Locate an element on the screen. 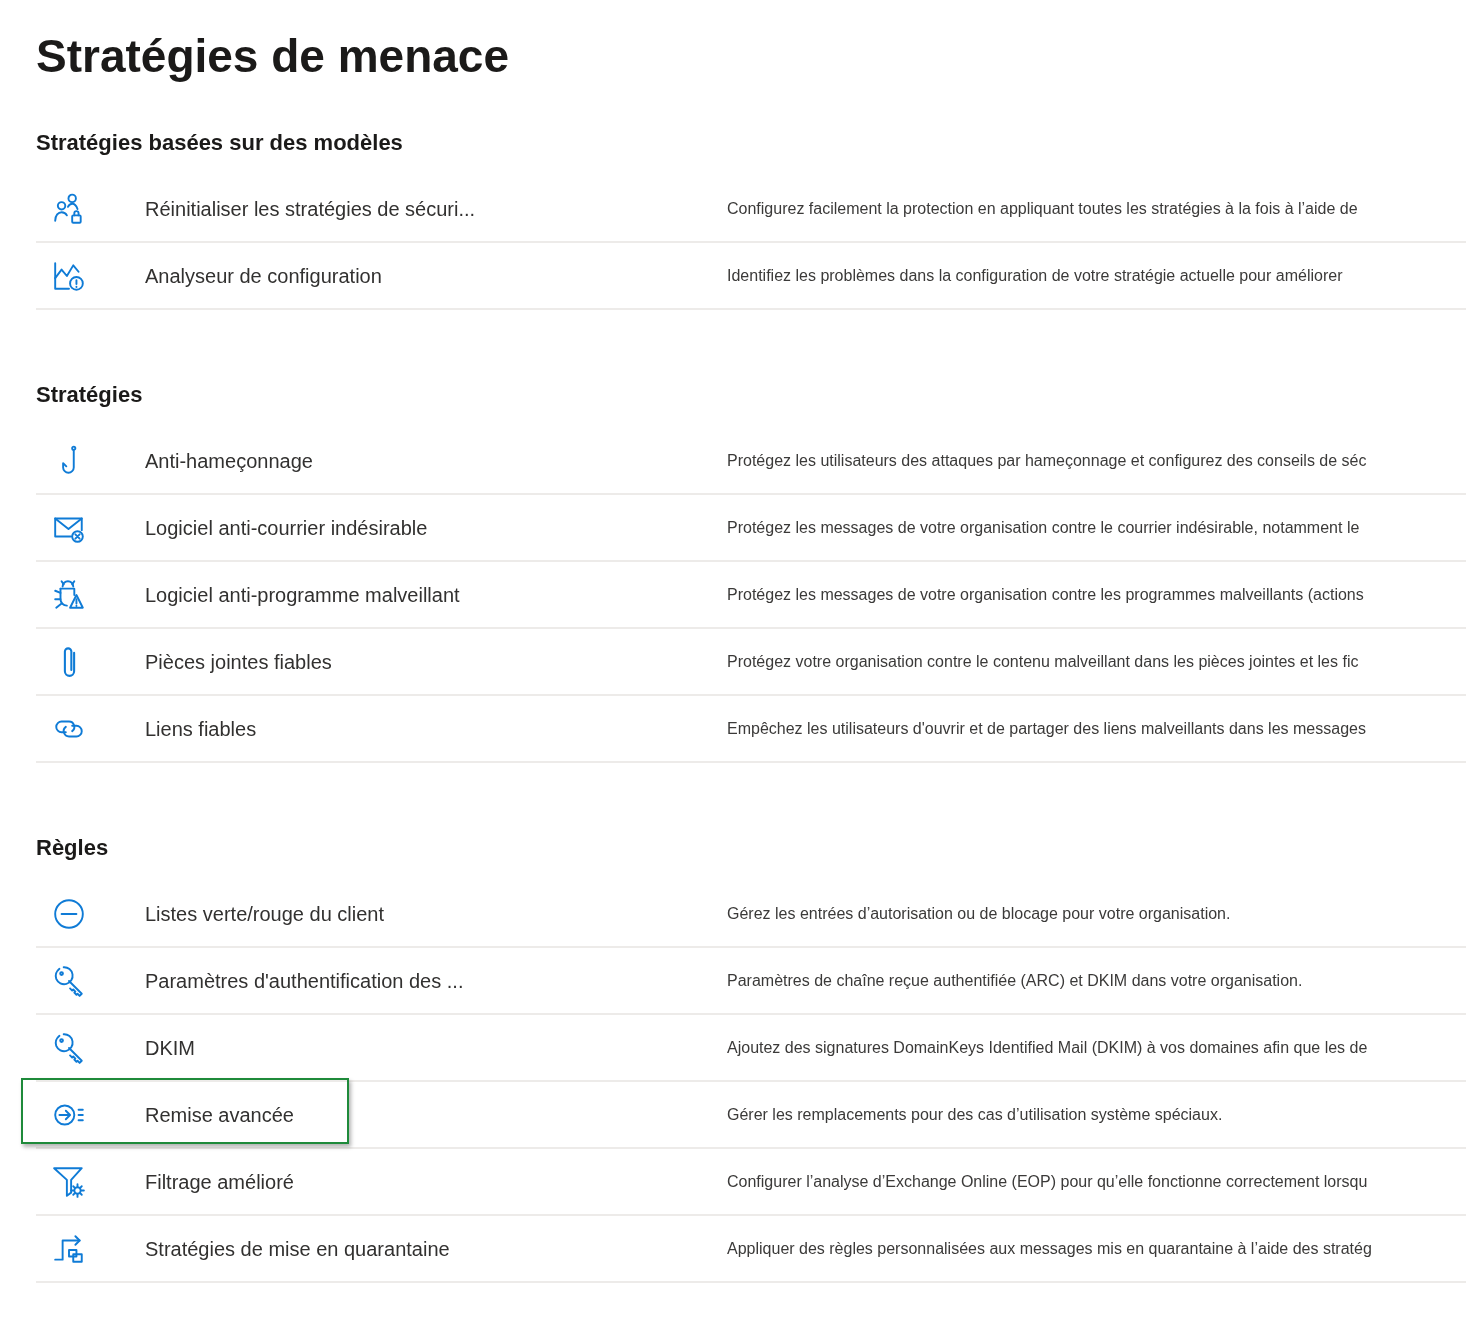 The width and height of the screenshot is (1466, 1344). policy-name: Analyseur de configuration is located at coordinates (436, 275).